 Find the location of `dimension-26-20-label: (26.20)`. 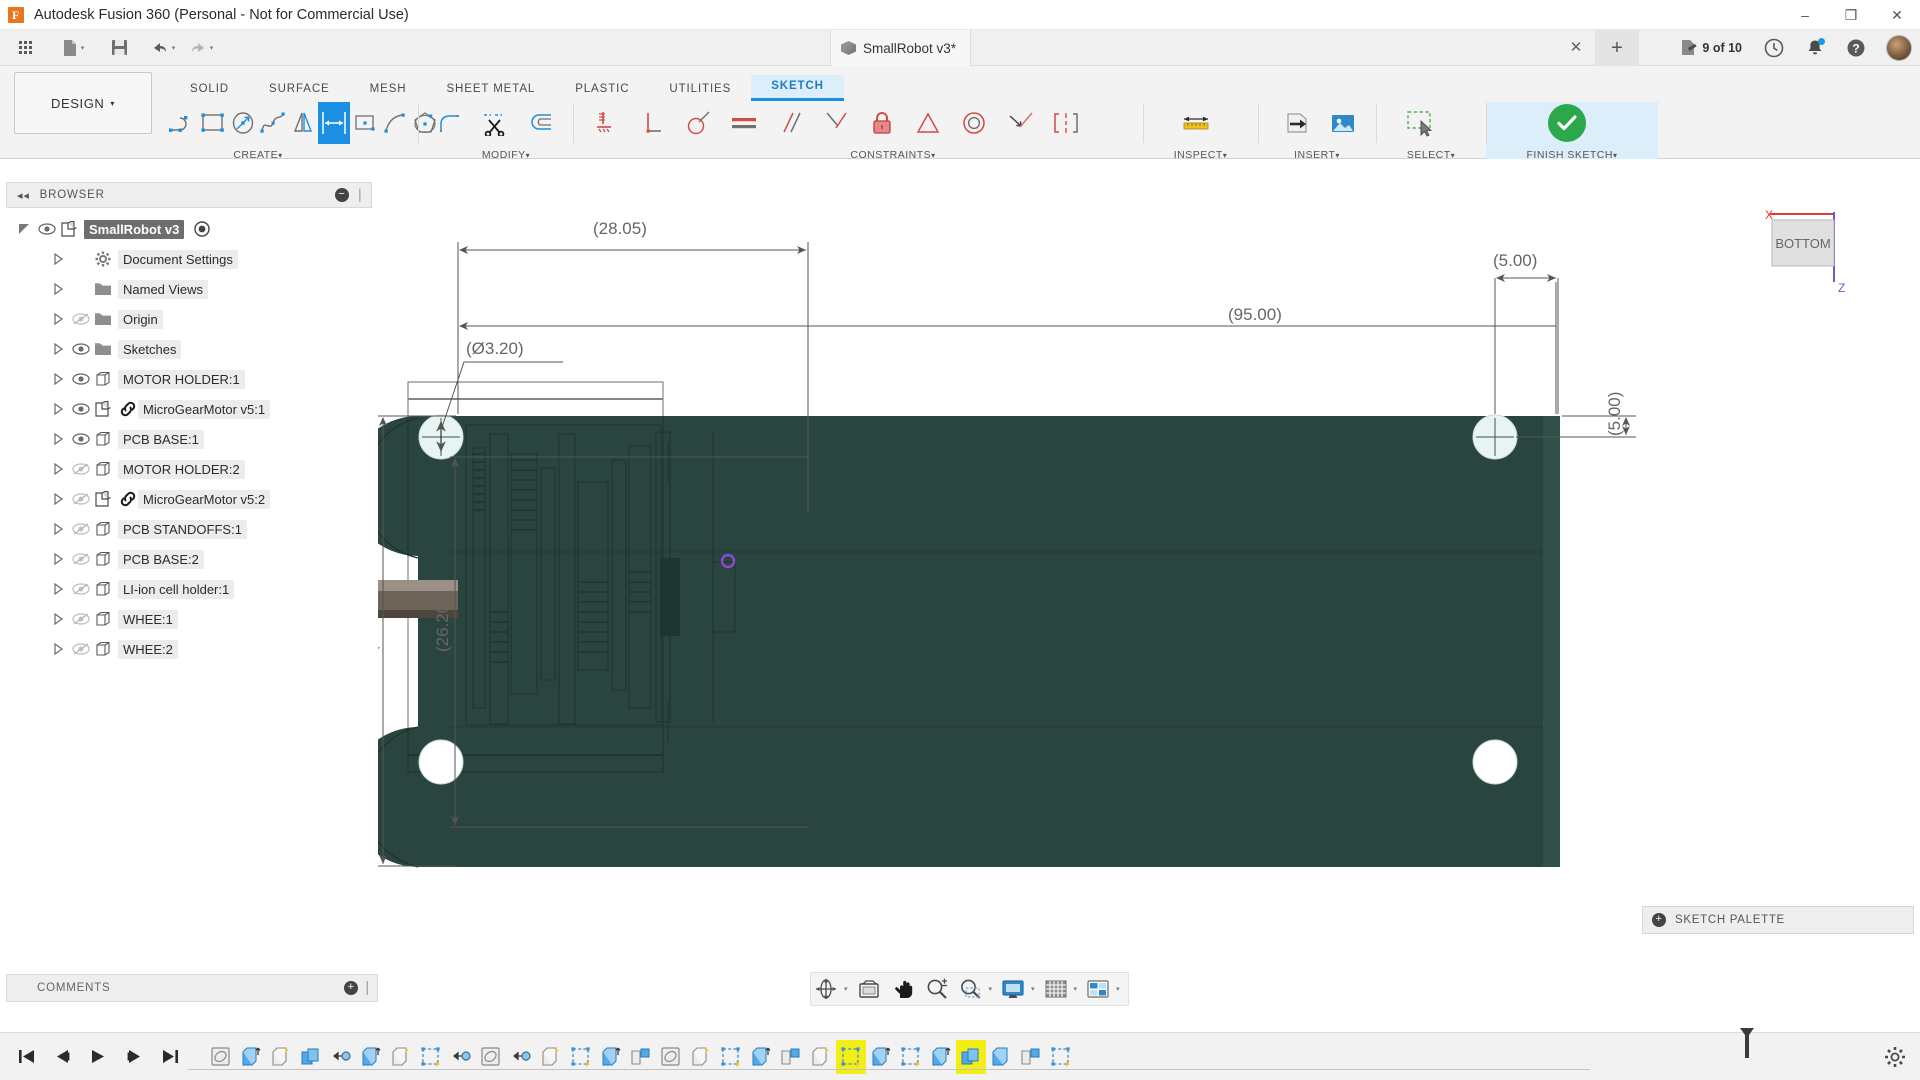

dimension-26-20-label: (26.20) is located at coordinates (442, 625).